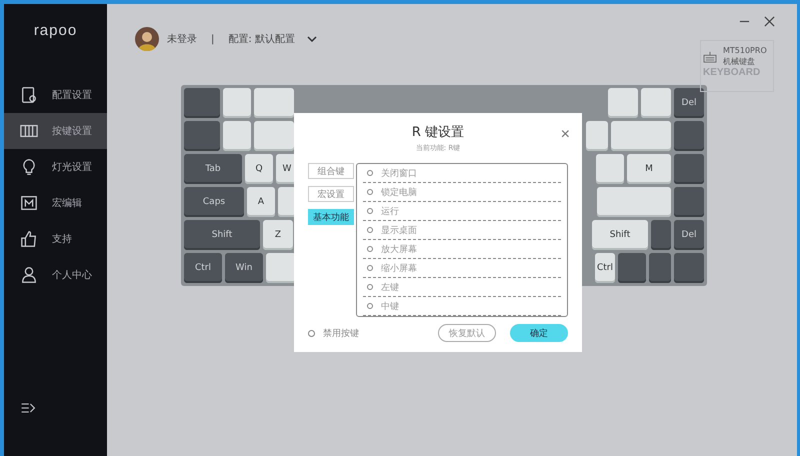 This screenshot has height=456, width=800. I want to click on logo: rapoo, so click(55, 30).